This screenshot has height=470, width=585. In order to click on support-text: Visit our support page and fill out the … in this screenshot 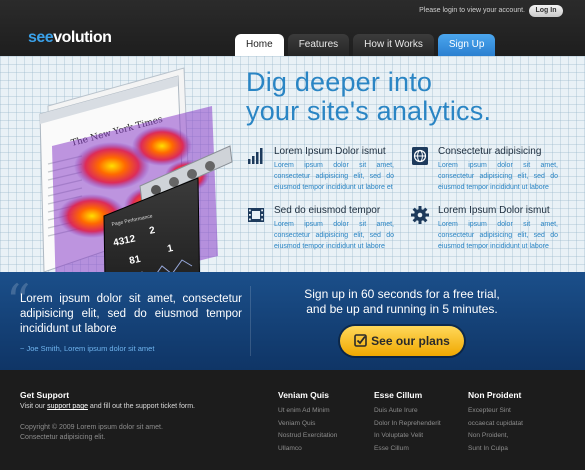, I will do `click(107, 406)`.